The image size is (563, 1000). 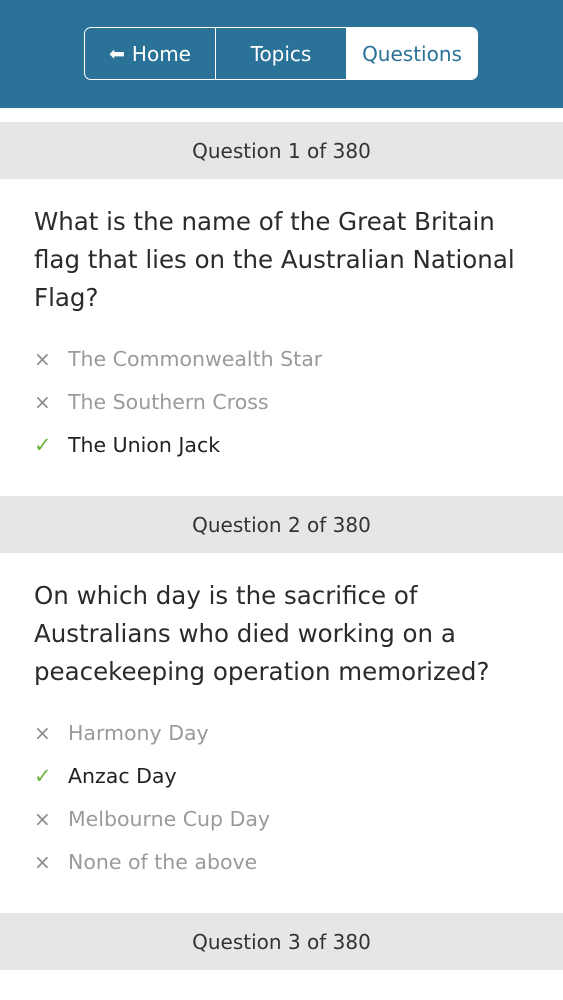 What do you see at coordinates (122, 775) in the screenshot?
I see `answer-label: Anzac Day` at bounding box center [122, 775].